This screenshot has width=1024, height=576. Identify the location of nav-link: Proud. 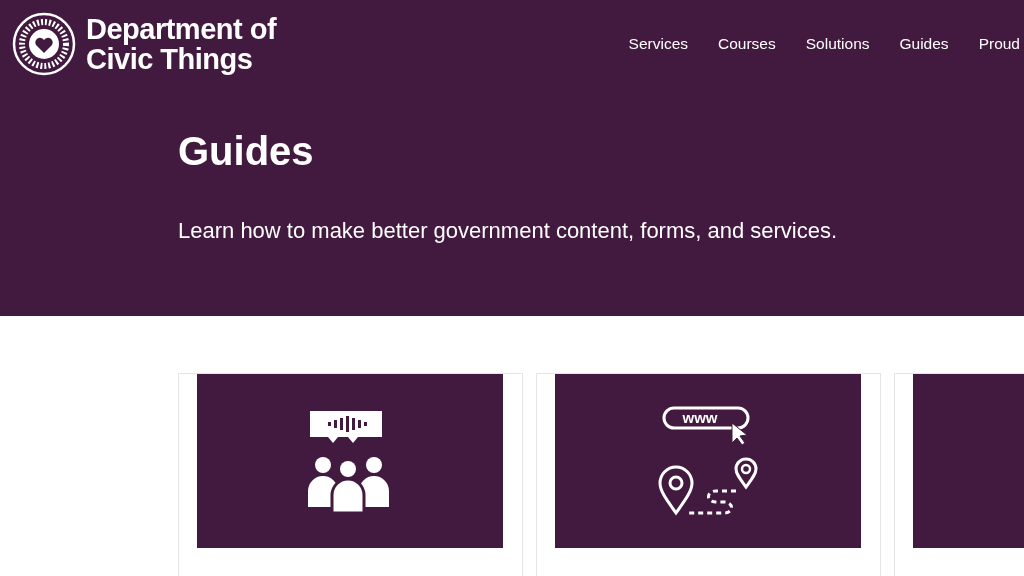
(999, 44).